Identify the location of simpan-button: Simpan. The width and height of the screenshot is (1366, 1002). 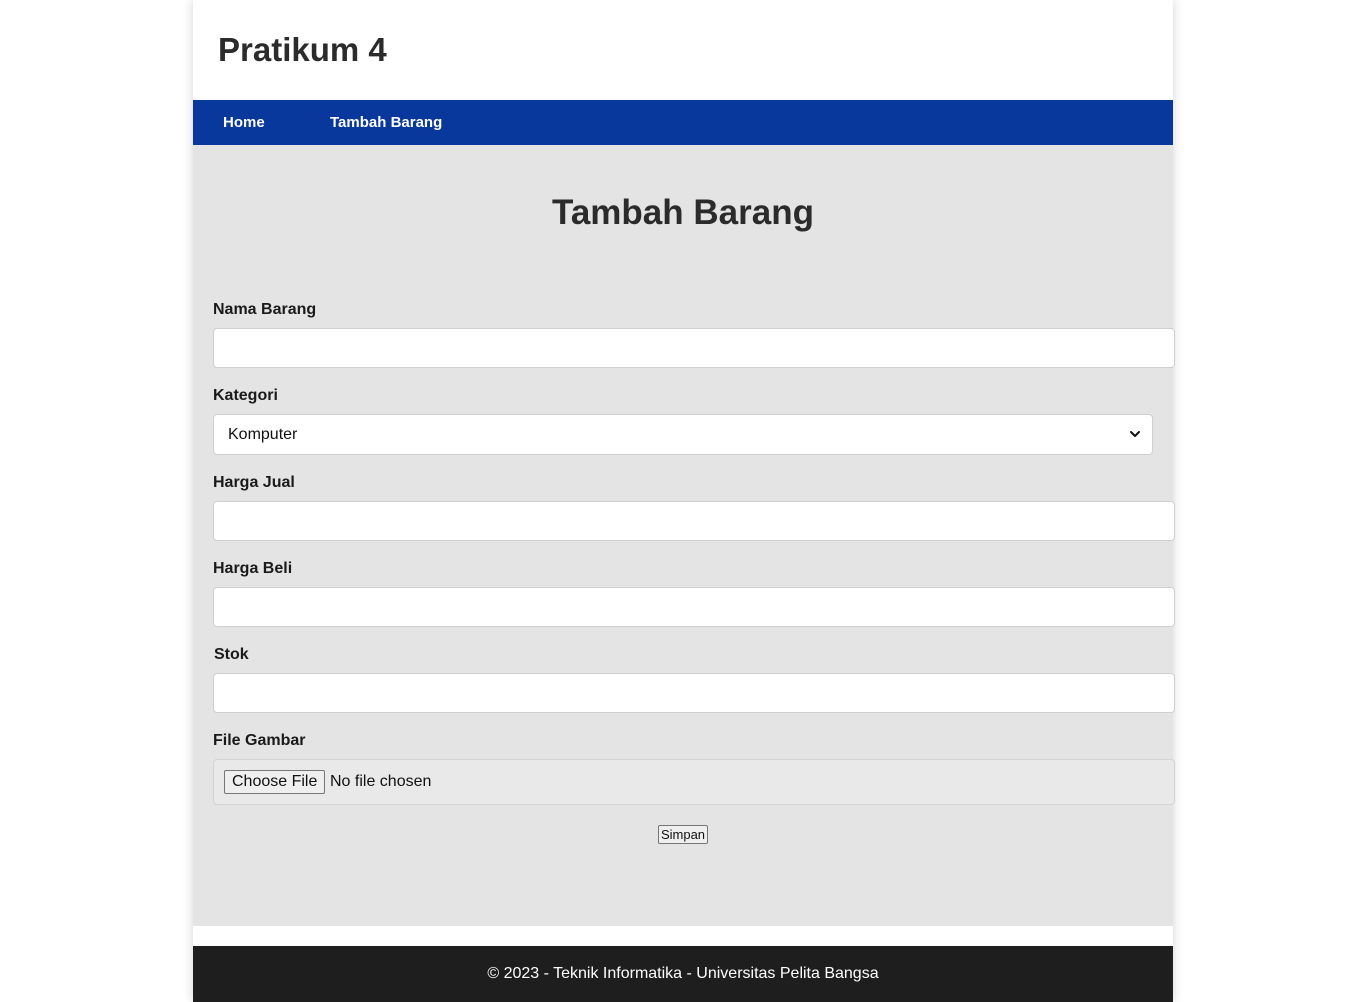
(683, 834).